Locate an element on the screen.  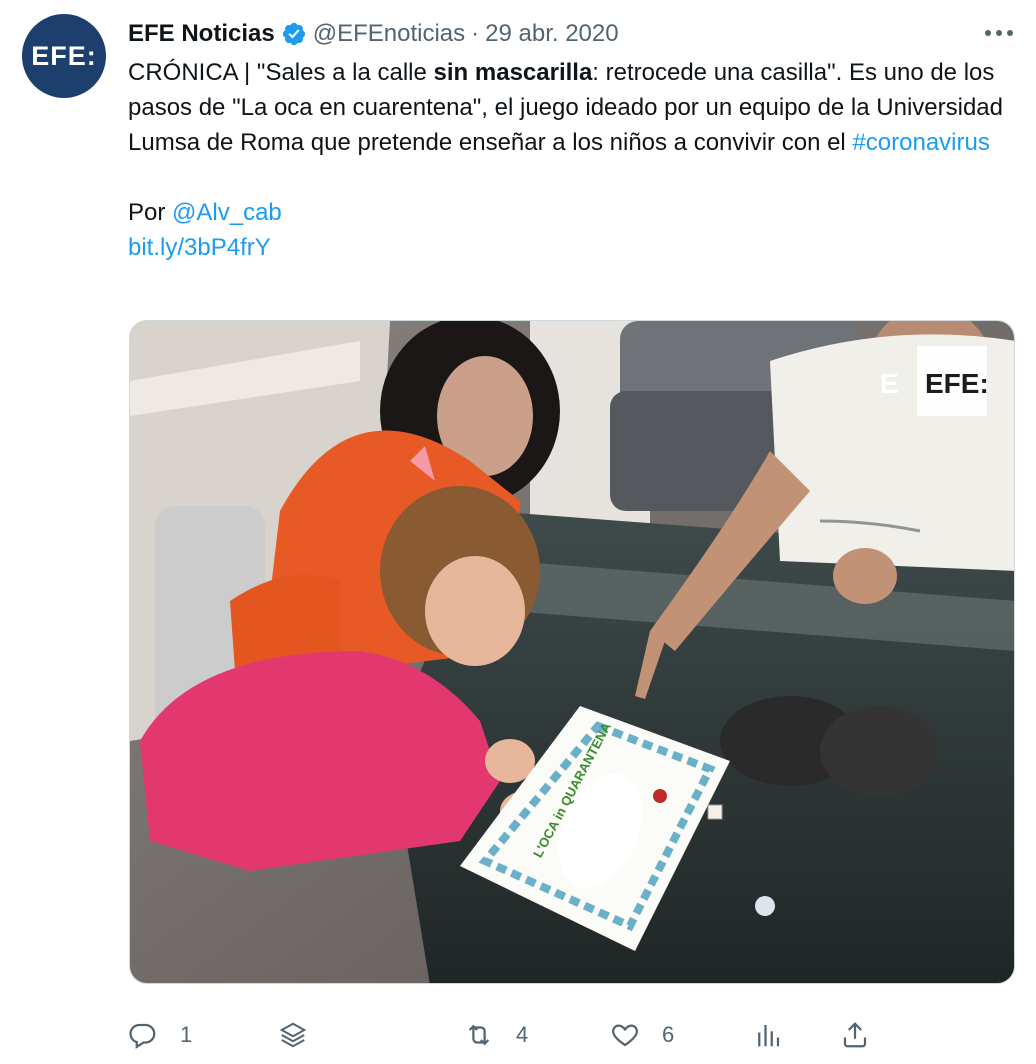
short-link-line: bit.ly/3bP4frY is located at coordinates (568, 247).